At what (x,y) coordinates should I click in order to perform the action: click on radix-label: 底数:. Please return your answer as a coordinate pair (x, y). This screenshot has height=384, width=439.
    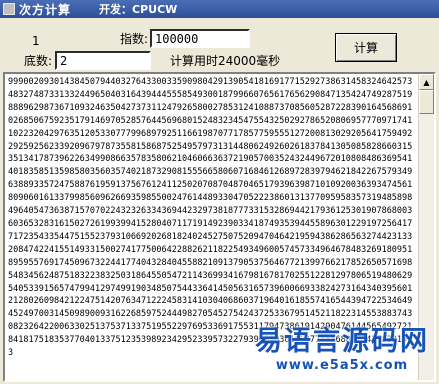
    Looking at the image, I should click on (38, 61).